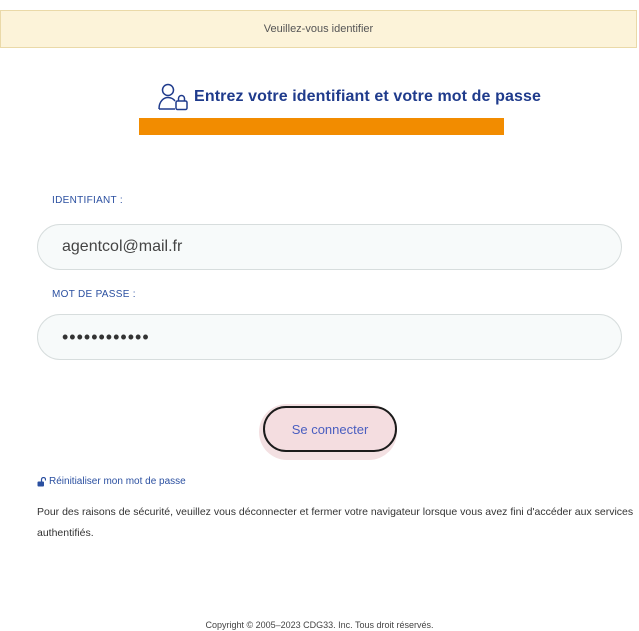  I want to click on reset-password-link: Réinitialiser mon mot de passe, so click(111, 481).